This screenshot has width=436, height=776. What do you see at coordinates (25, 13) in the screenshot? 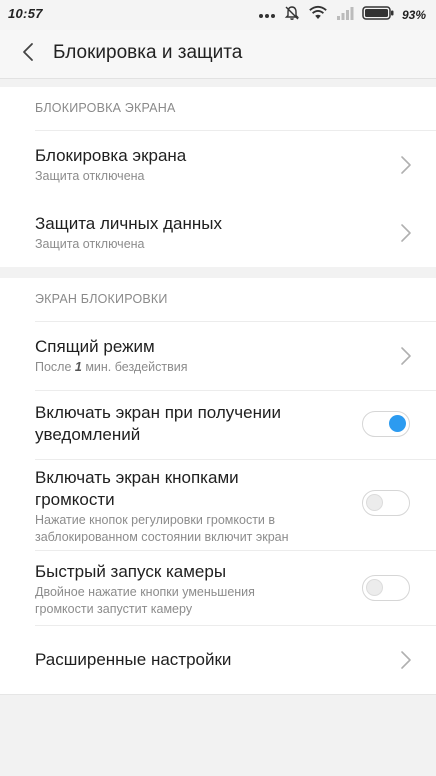
I see `status-time: 10:57` at bounding box center [25, 13].